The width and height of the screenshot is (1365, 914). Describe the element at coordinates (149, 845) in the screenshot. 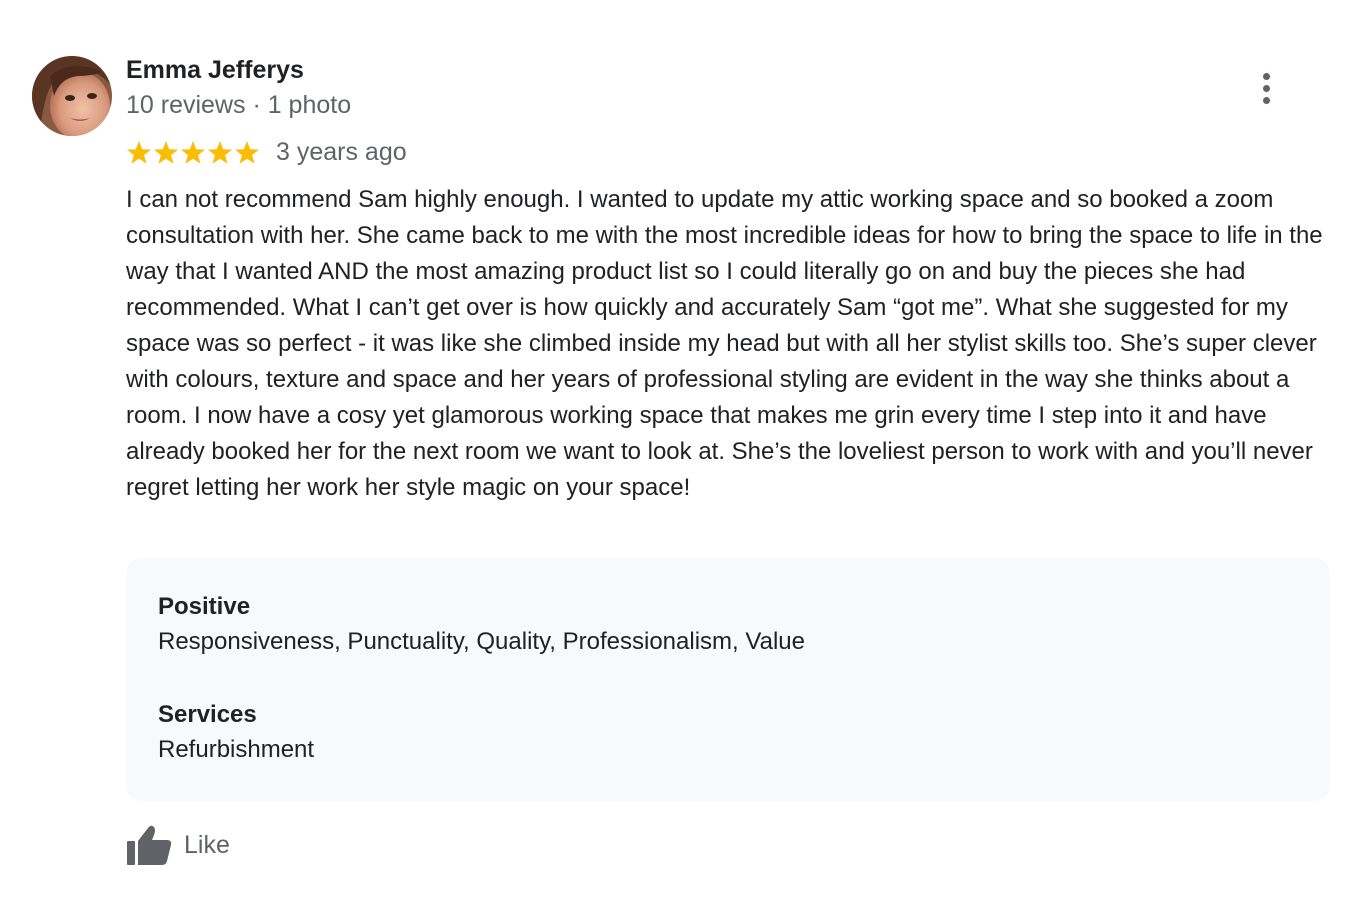

I see `thumbs-up-icon` at that location.